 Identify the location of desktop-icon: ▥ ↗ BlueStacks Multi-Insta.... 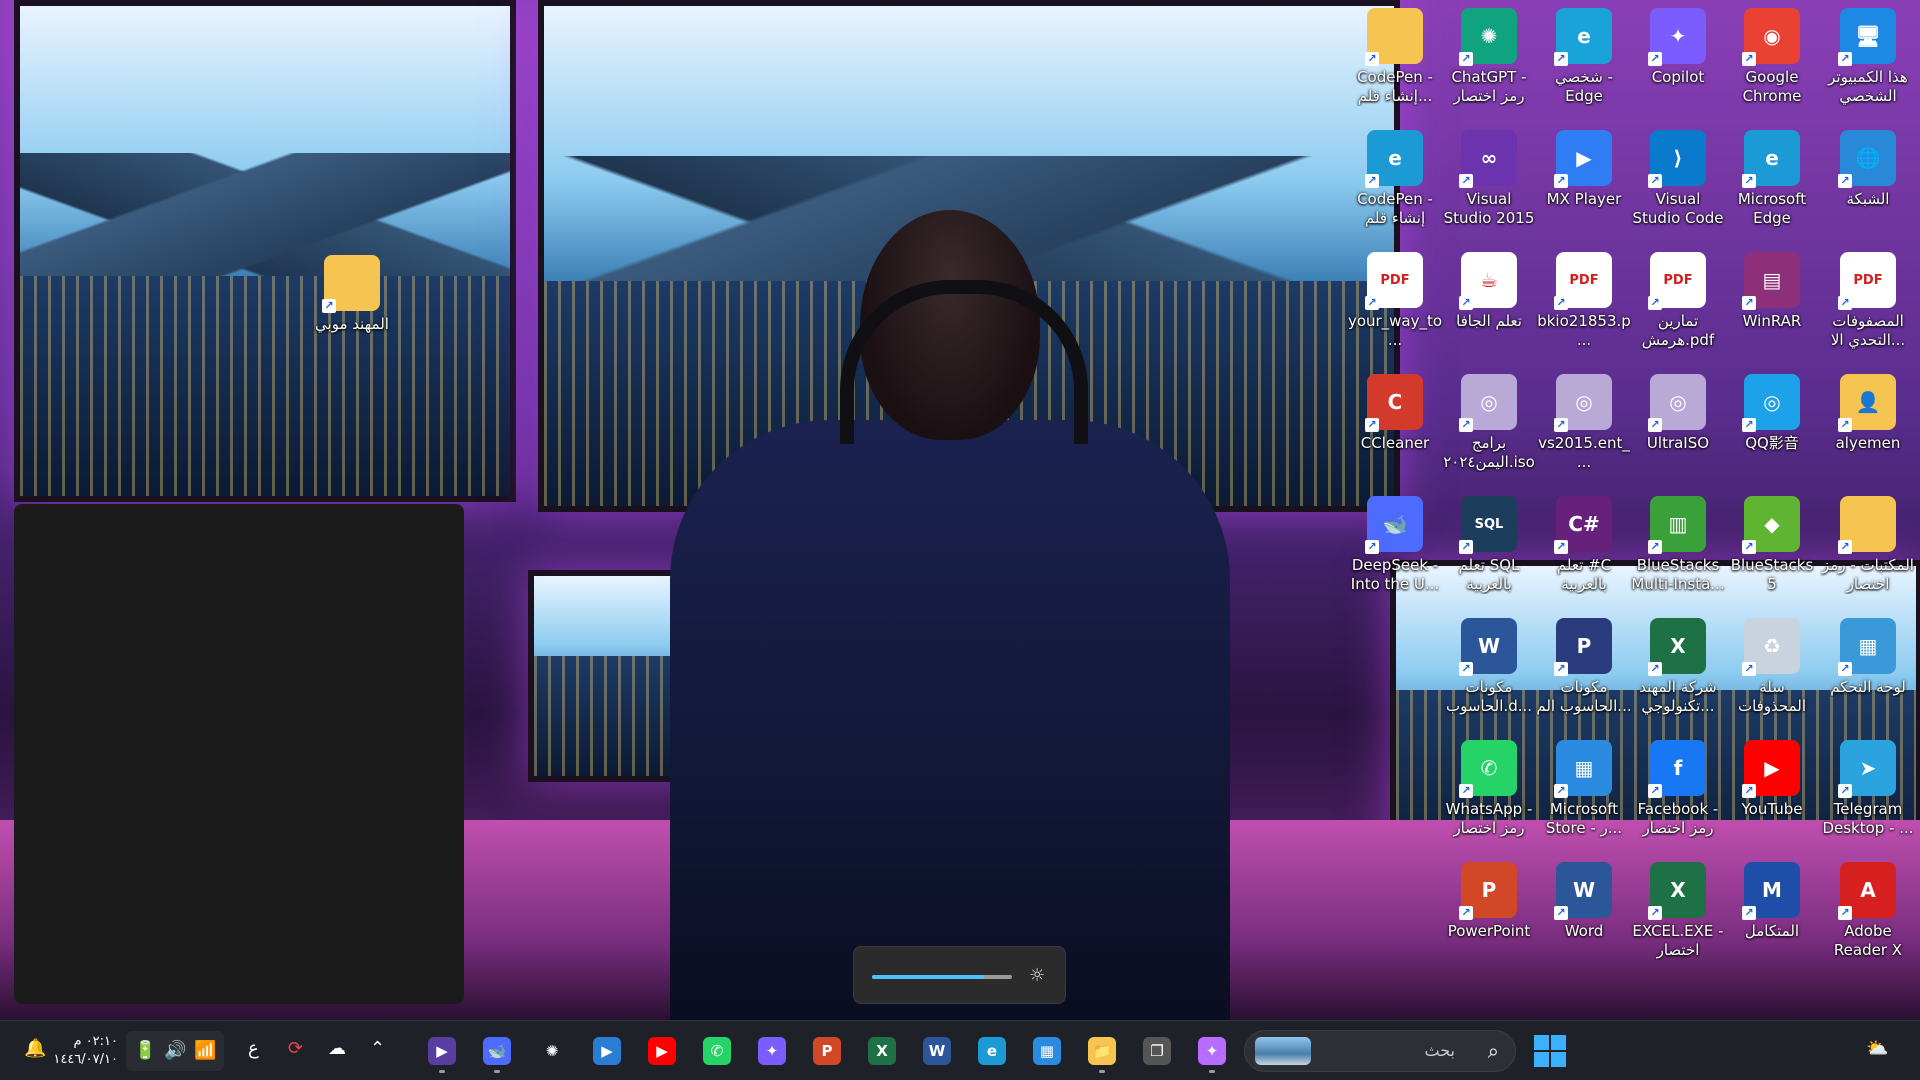
(1678, 550).